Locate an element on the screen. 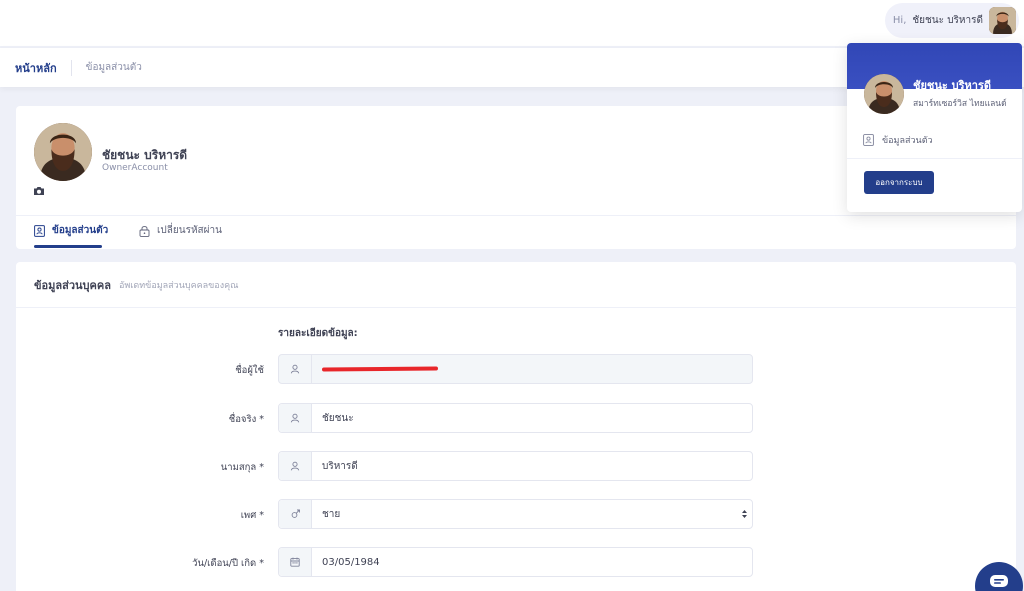 Image resolution: width=1024 pixels, height=591 pixels. personal-info-description: อัพเดทข้อมูลส่วนบุคคลของคุณ is located at coordinates (178, 285).